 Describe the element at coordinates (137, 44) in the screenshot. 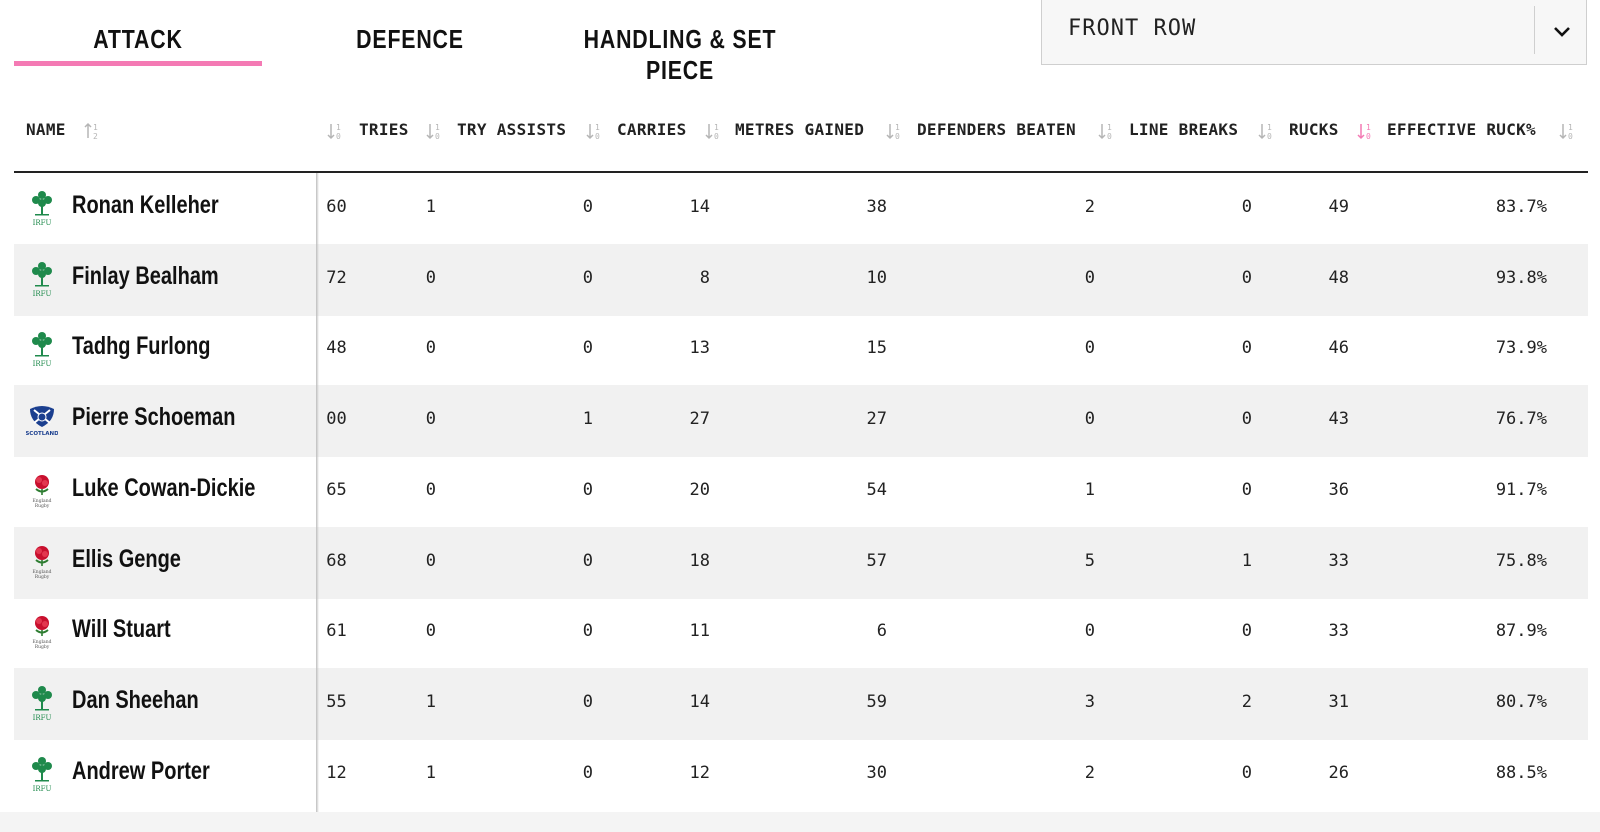

I see `tab-attack: ATTACK` at that location.